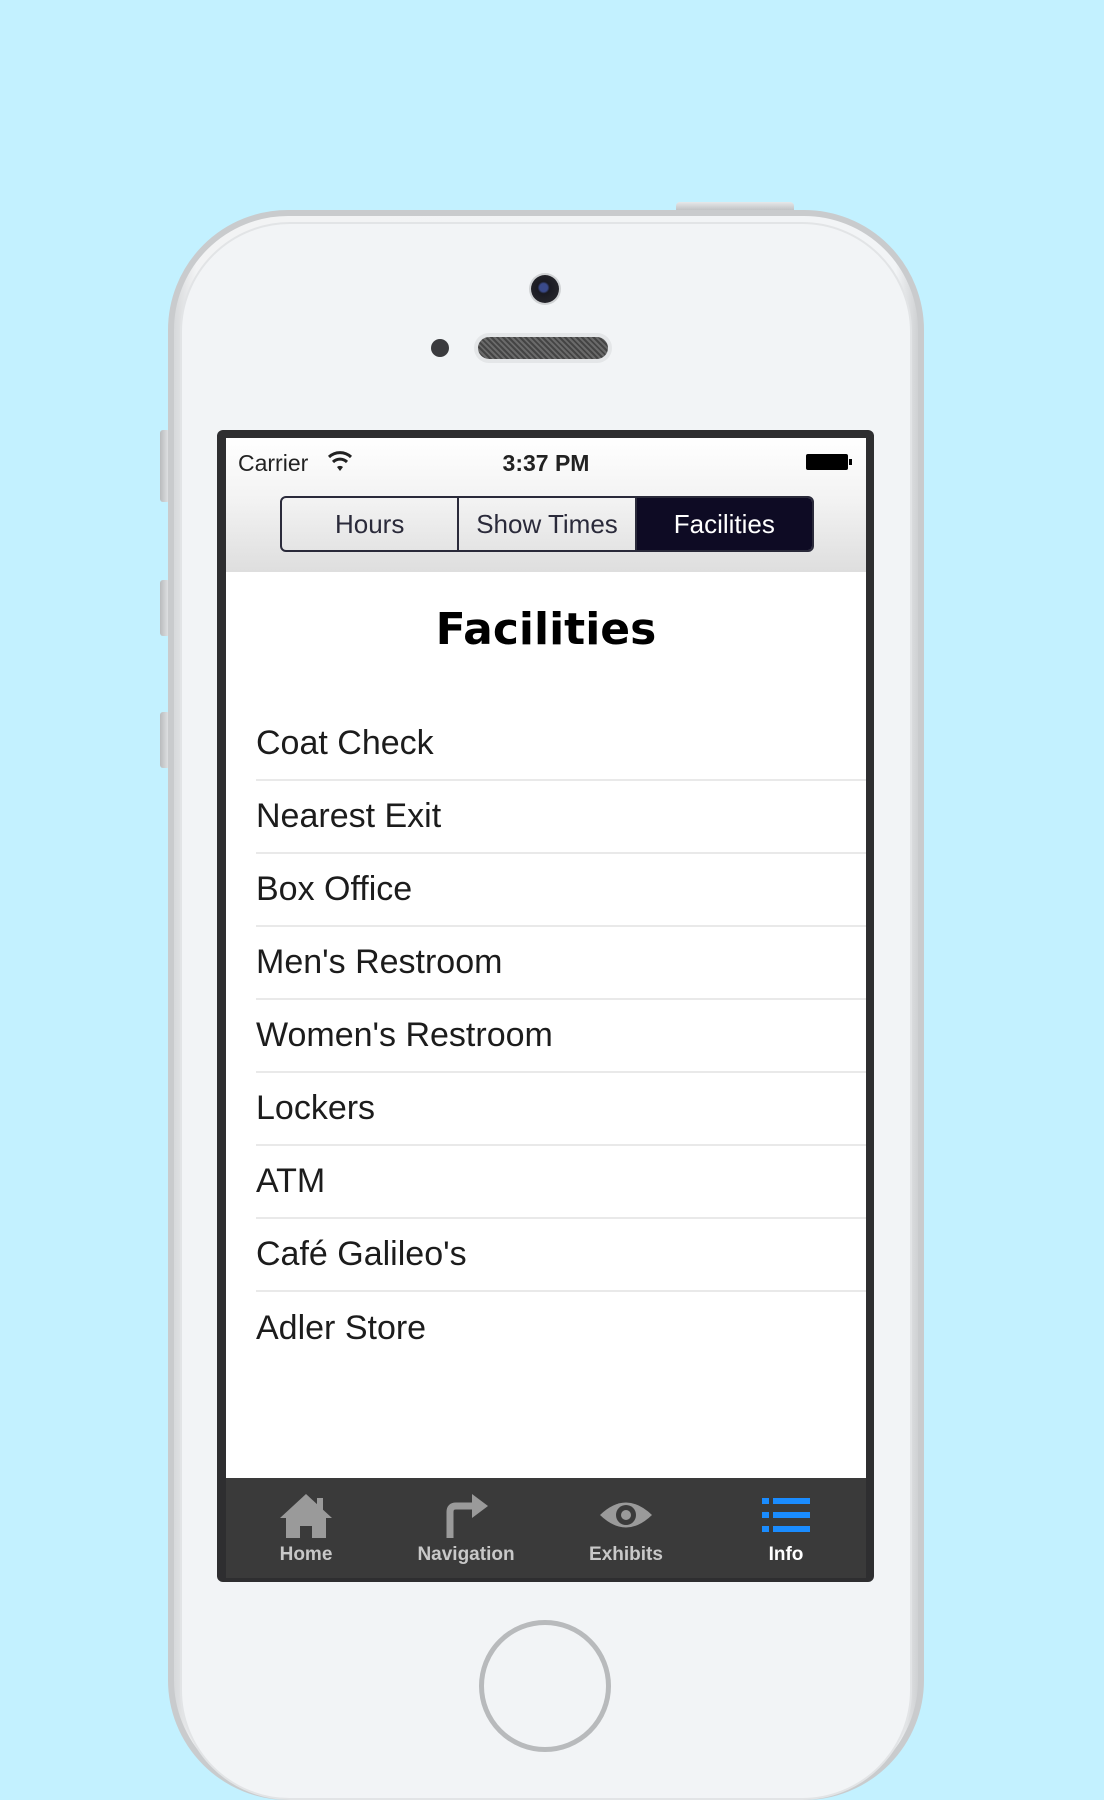 This screenshot has height=1800, width=1104. Describe the element at coordinates (466, 1554) in the screenshot. I see `tab-navigation-label: Navigation` at that location.